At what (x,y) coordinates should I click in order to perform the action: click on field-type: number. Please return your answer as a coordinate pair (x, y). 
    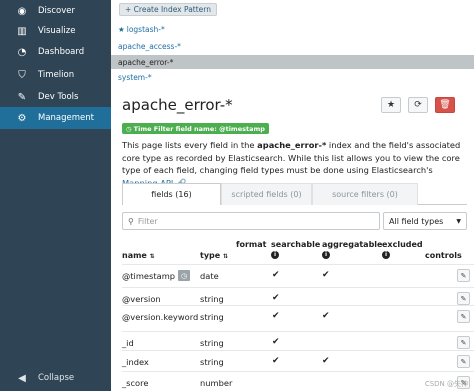
    Looking at the image, I should click on (216, 383).